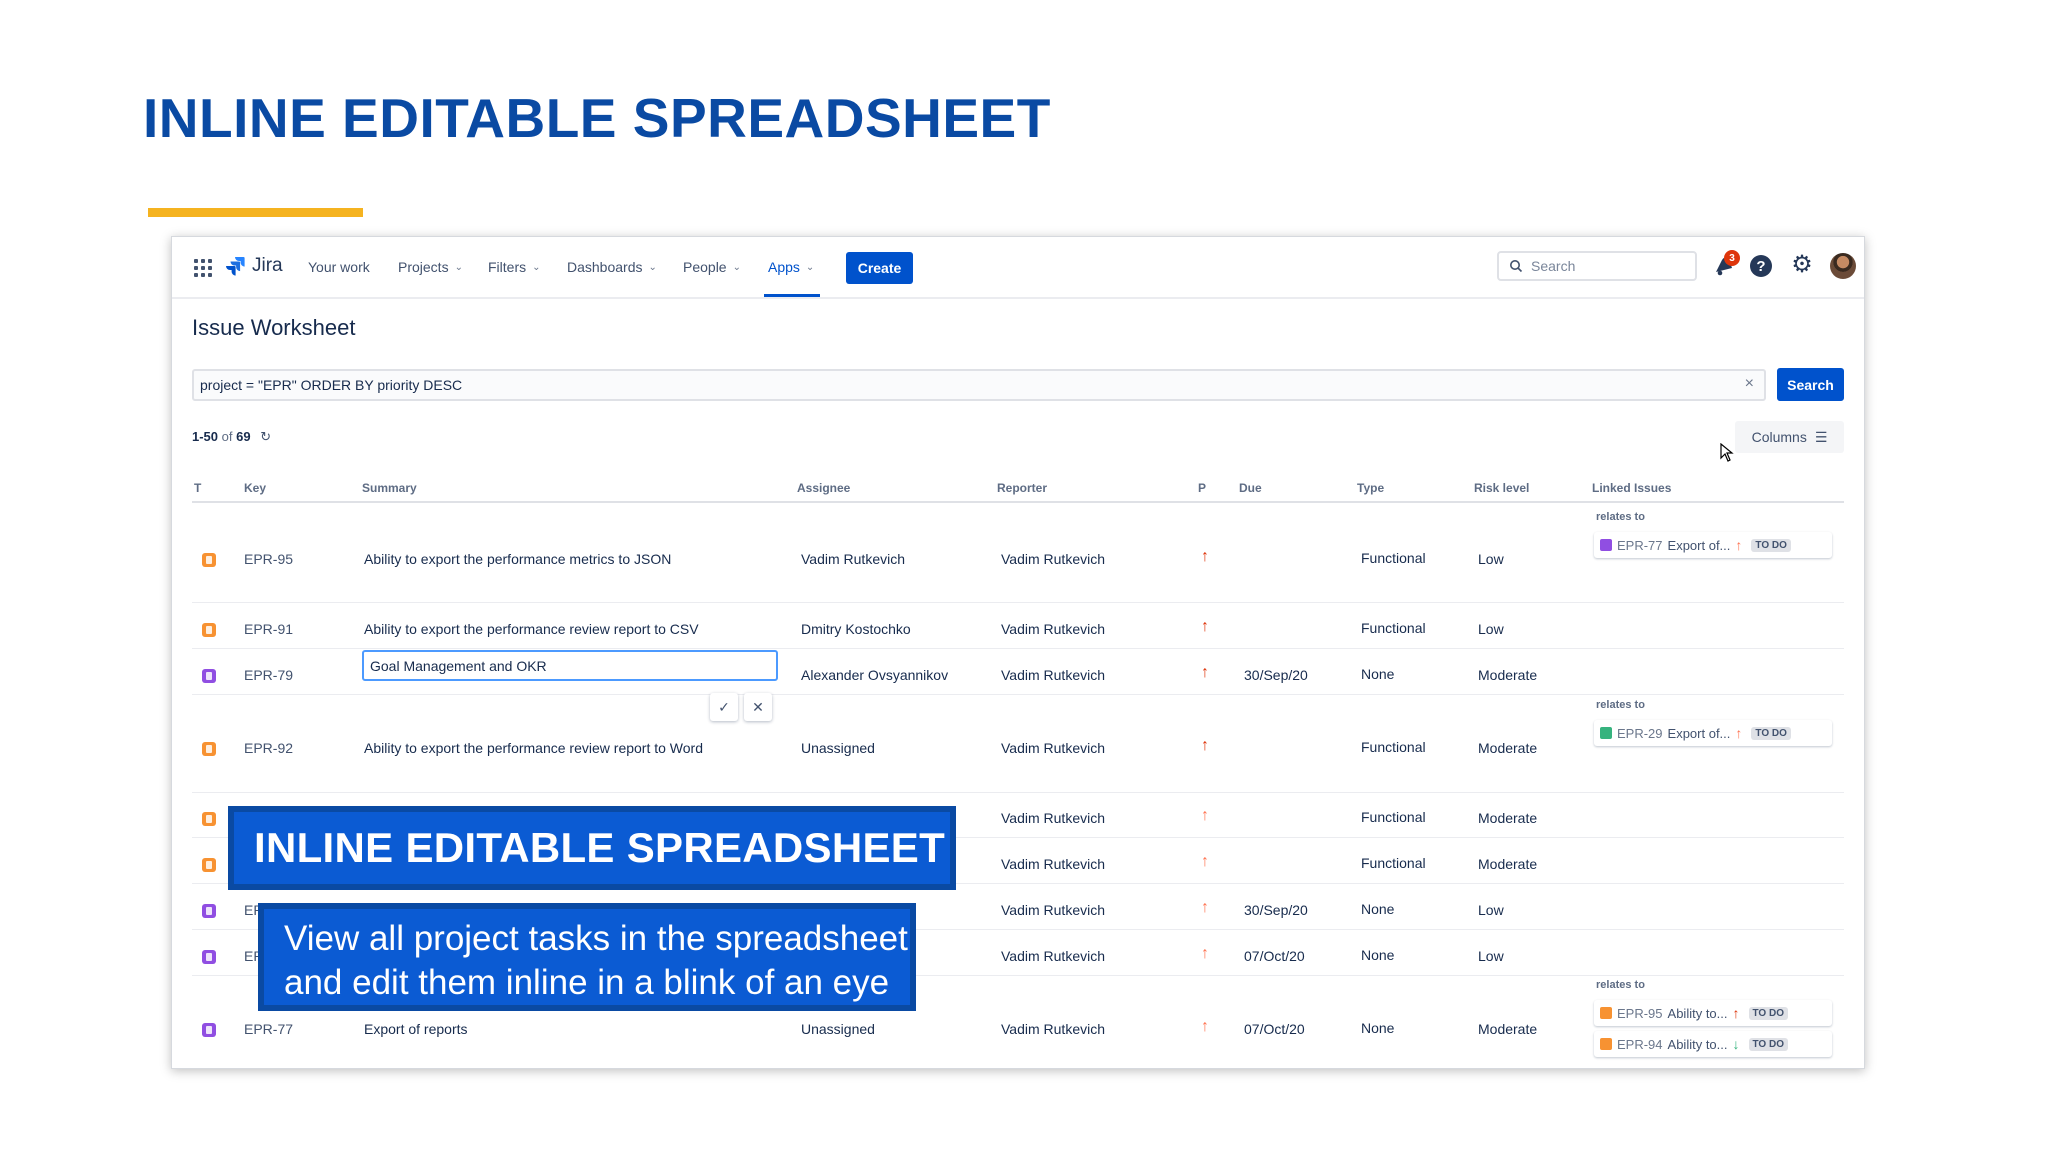  What do you see at coordinates (1597, 266) in the screenshot?
I see `global-search-input: Search` at bounding box center [1597, 266].